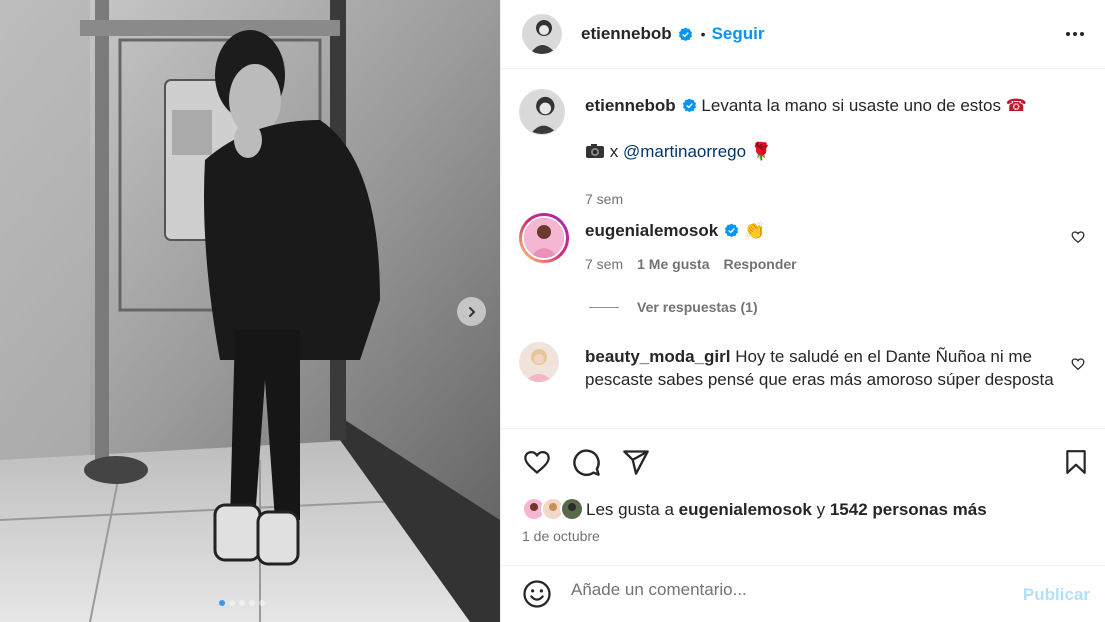 The height and width of the screenshot is (622, 1105). Describe the element at coordinates (658, 356) in the screenshot. I see `comment-username: beauty_moda_girl` at that location.